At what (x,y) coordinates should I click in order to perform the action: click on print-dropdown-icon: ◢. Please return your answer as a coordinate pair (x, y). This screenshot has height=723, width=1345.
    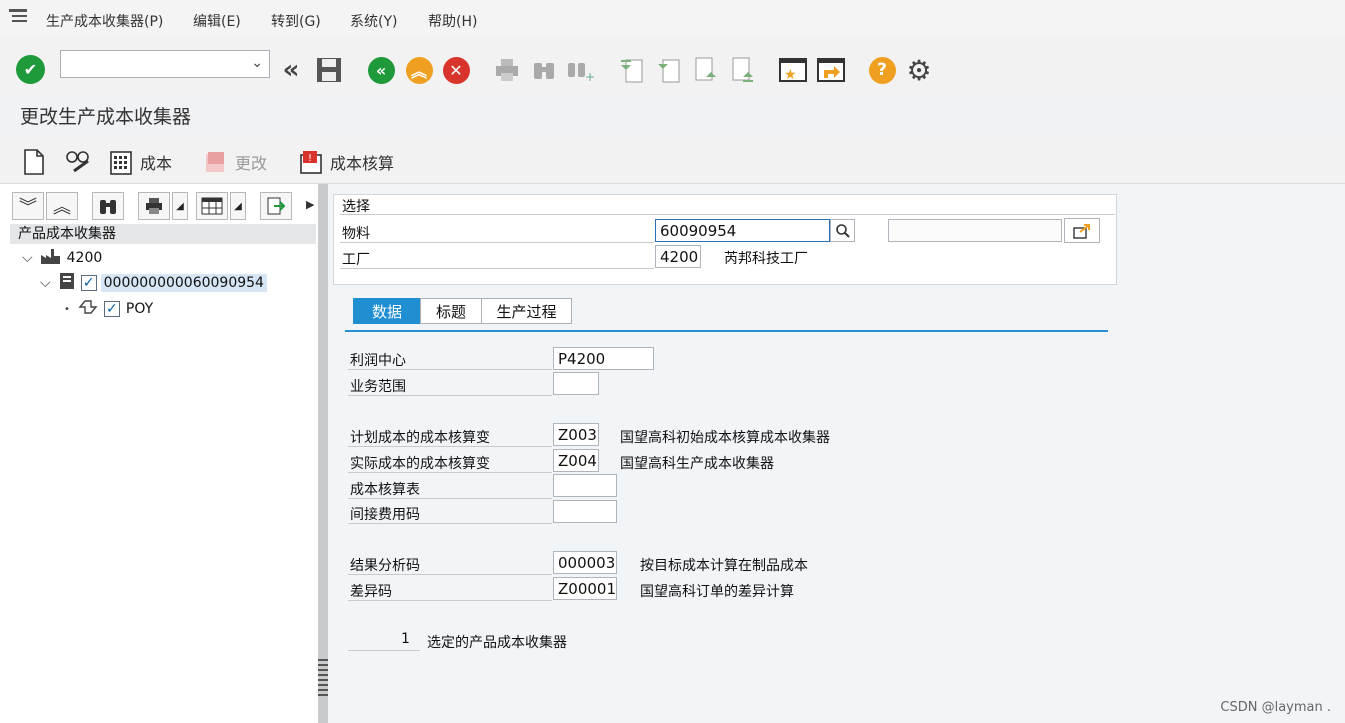
    Looking at the image, I should click on (180, 206).